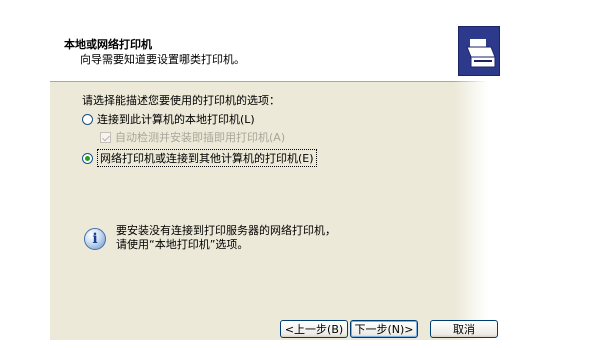 This screenshot has height=348, width=590. I want to click on option-auto-detect: 自动检测并安装即插即用打印机(A), so click(192, 137).